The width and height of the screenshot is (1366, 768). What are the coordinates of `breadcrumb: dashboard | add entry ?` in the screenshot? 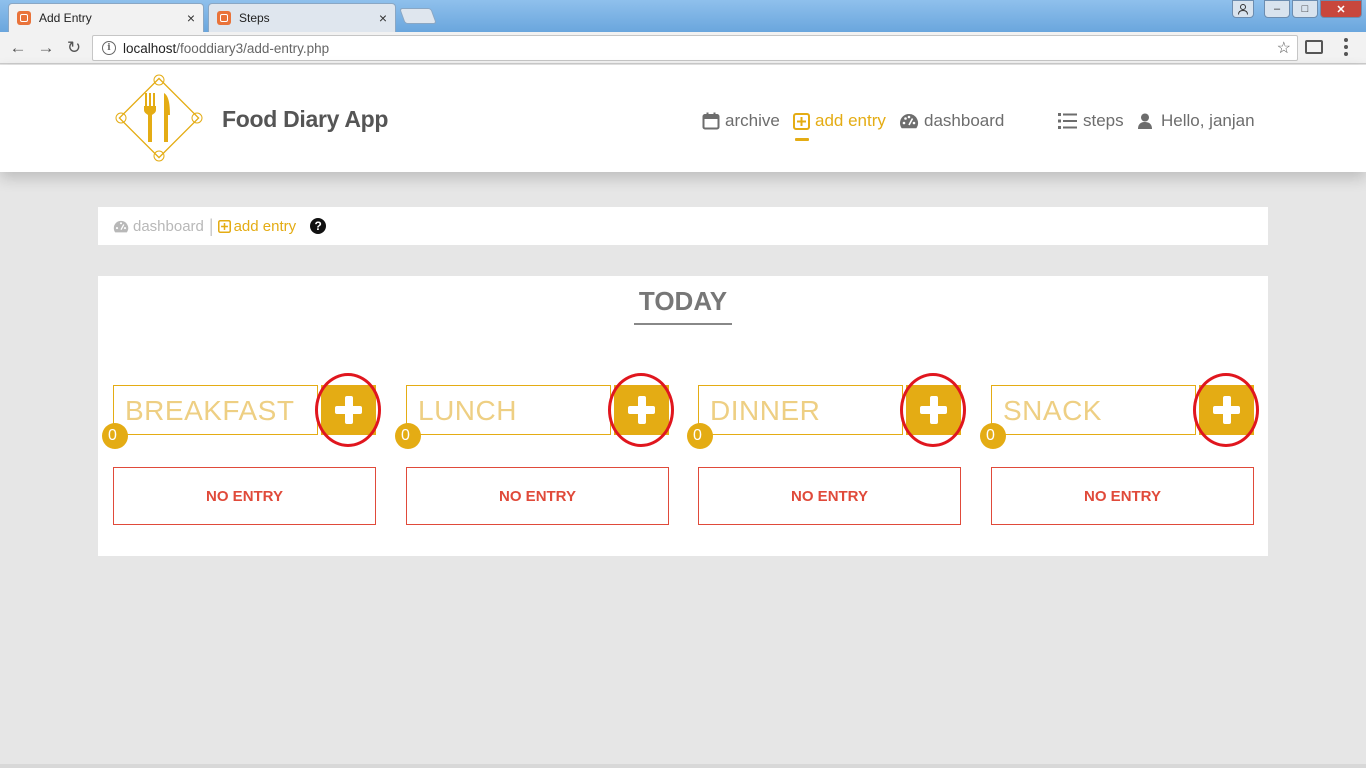 It's located at (683, 226).